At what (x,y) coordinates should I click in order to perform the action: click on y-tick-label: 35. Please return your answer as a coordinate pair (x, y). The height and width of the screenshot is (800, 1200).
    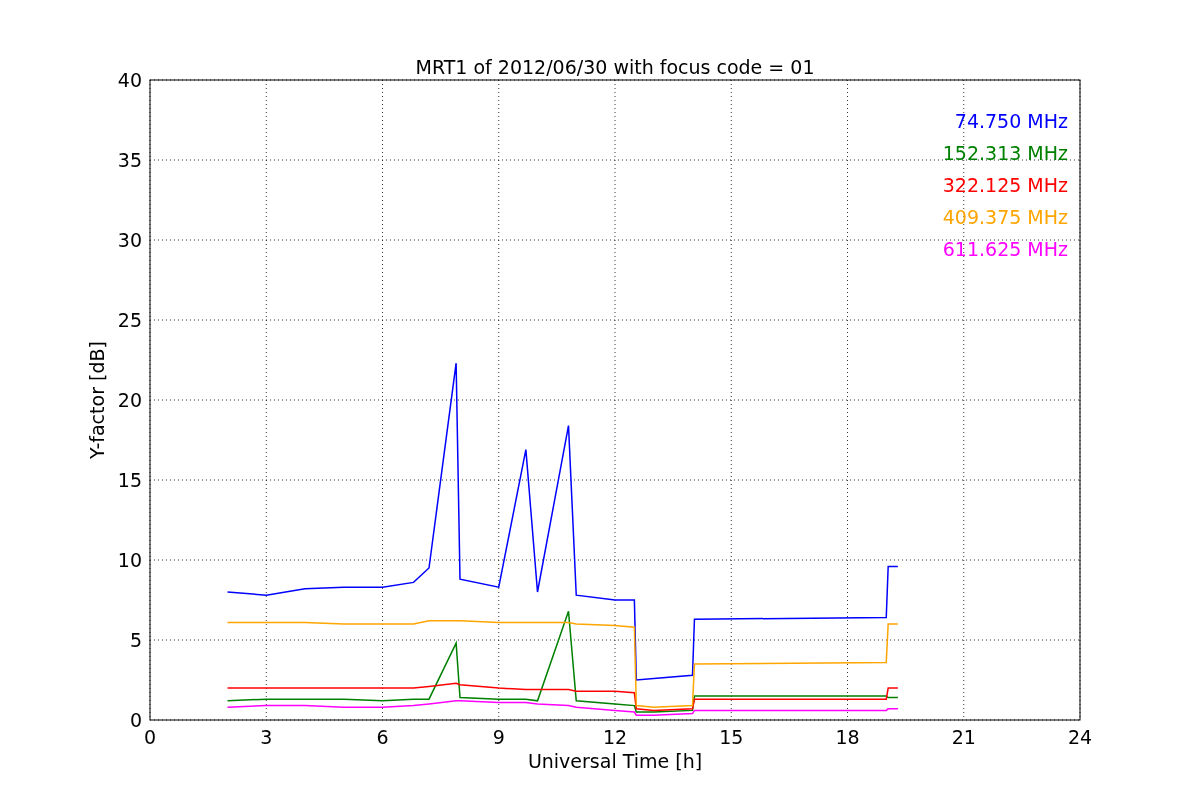
    Looking at the image, I should click on (129, 160).